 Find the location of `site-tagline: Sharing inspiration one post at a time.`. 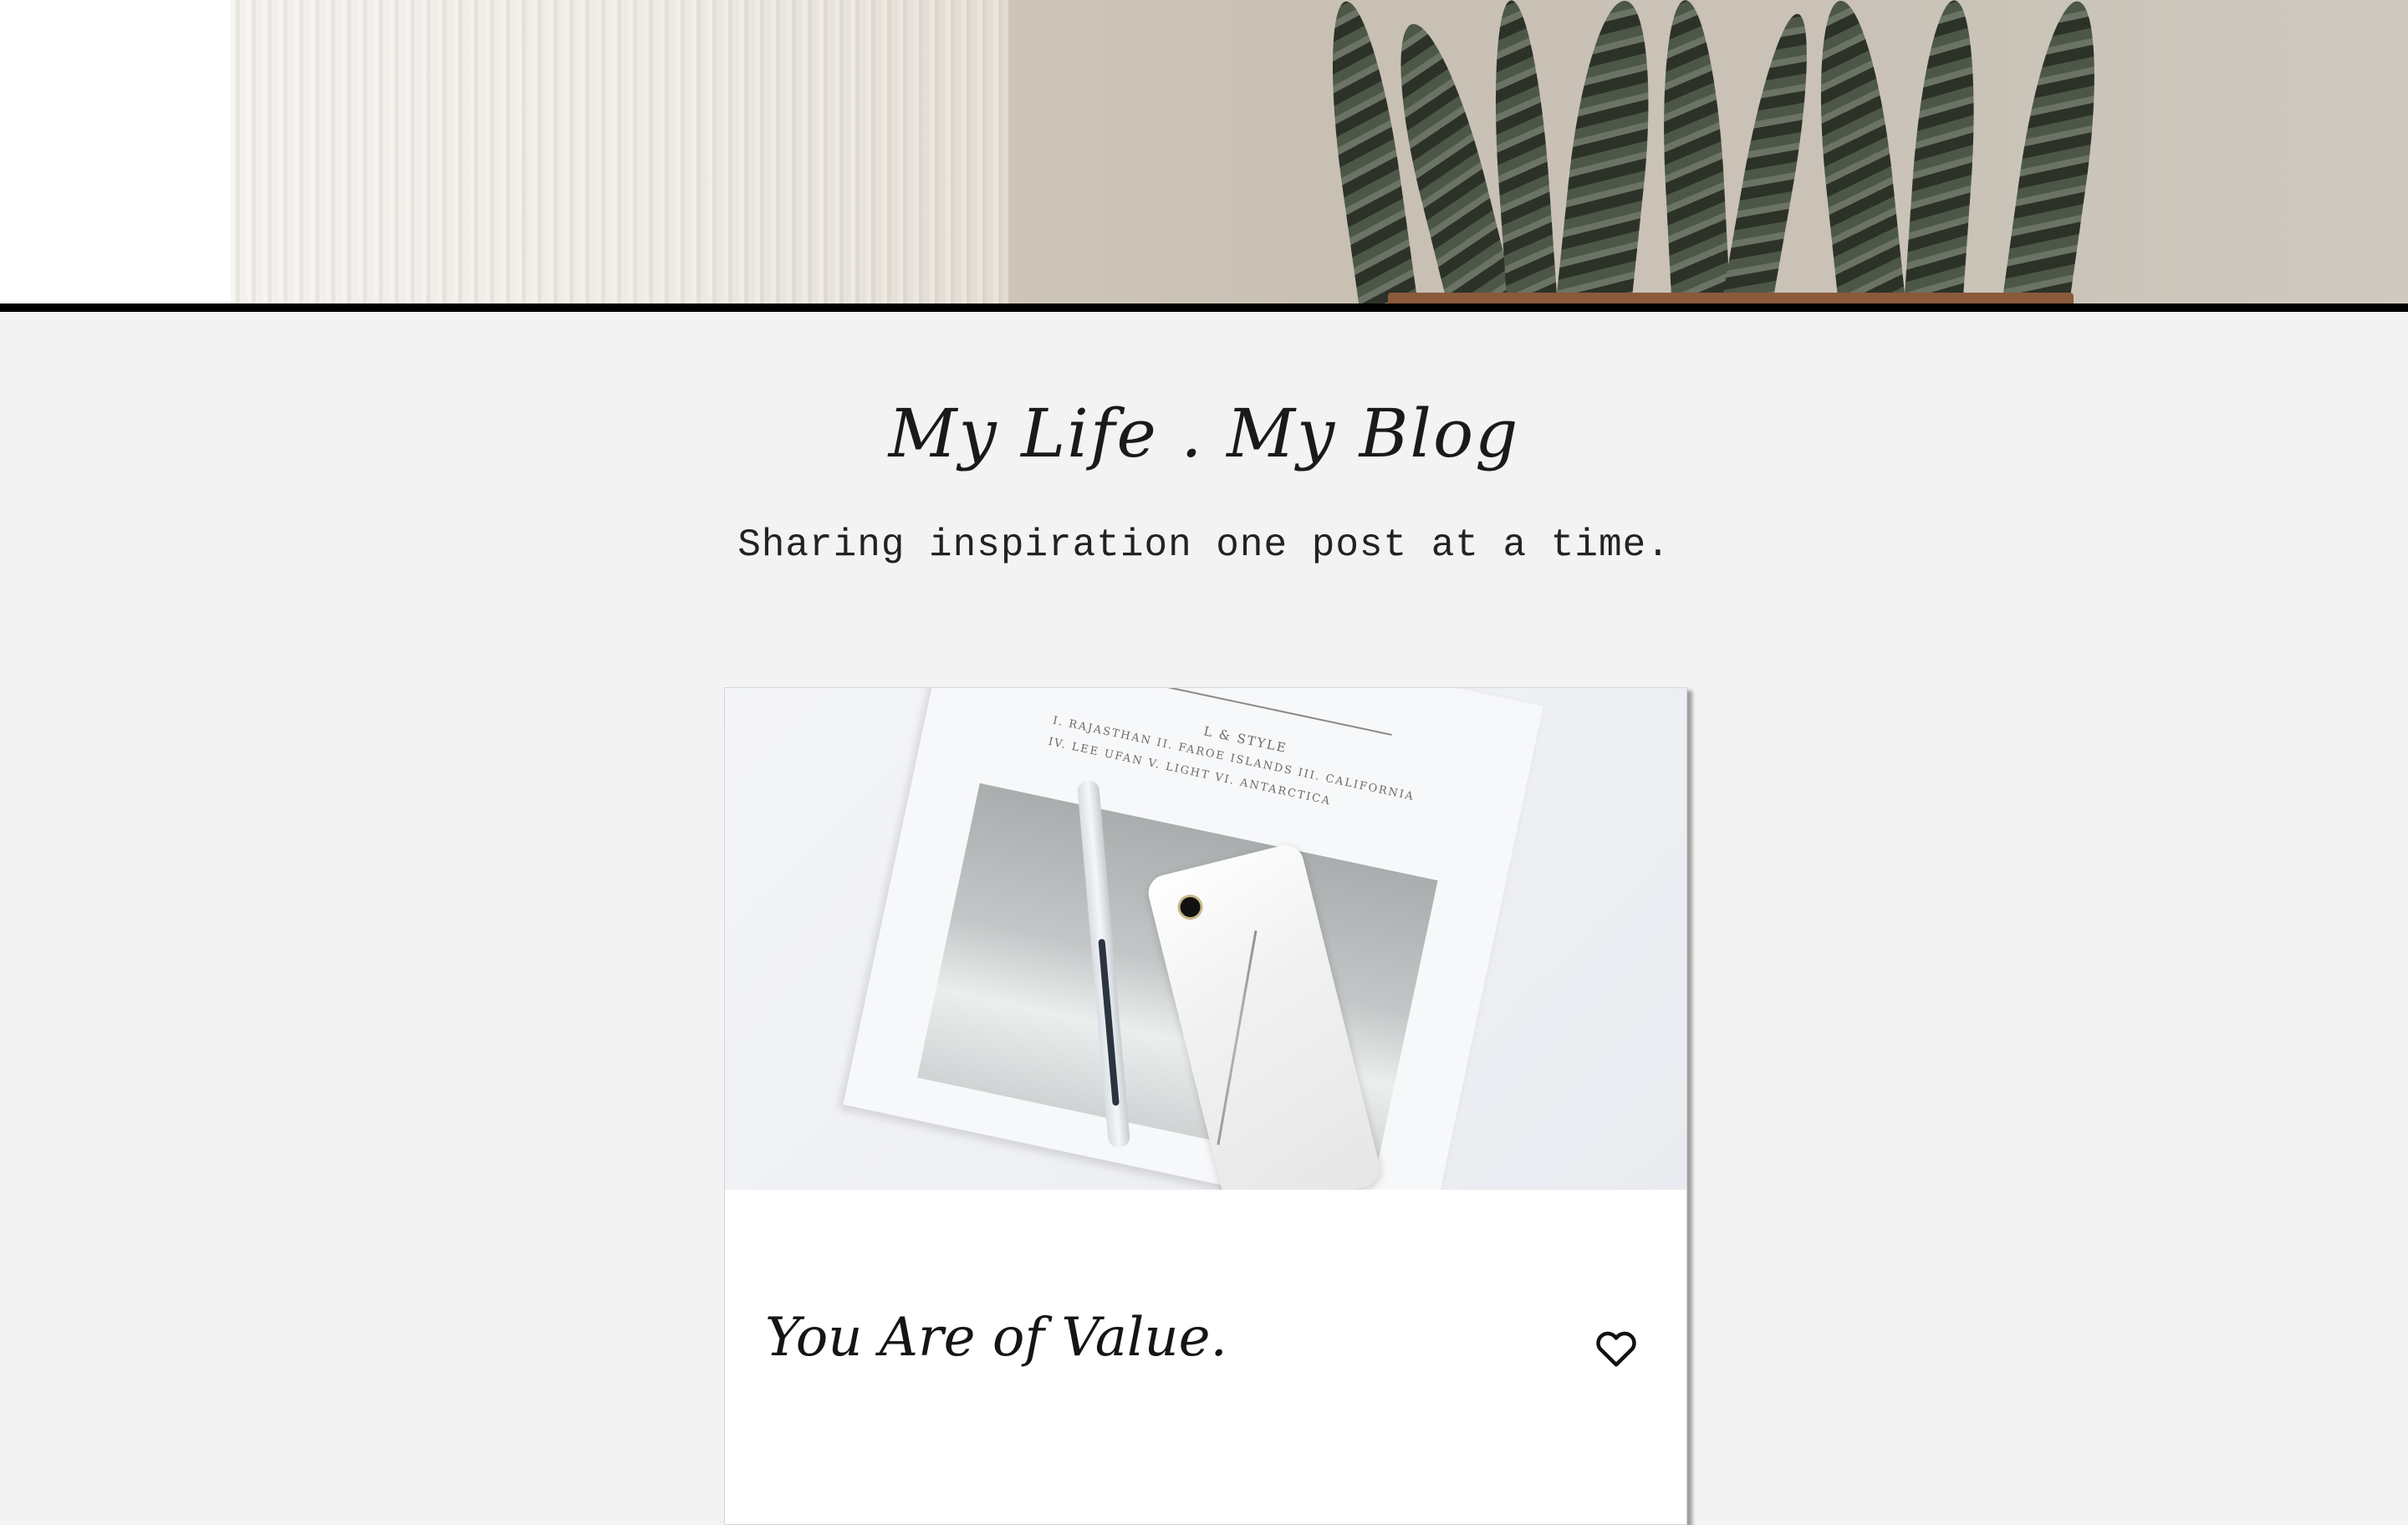

site-tagline: Sharing inspiration one post at a time. is located at coordinates (1204, 545).